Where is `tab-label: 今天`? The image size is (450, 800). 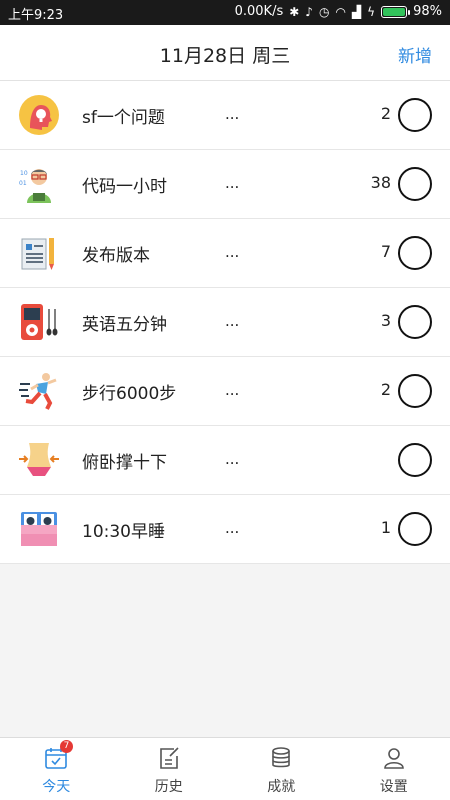
tab-label: 今天 is located at coordinates (56, 787).